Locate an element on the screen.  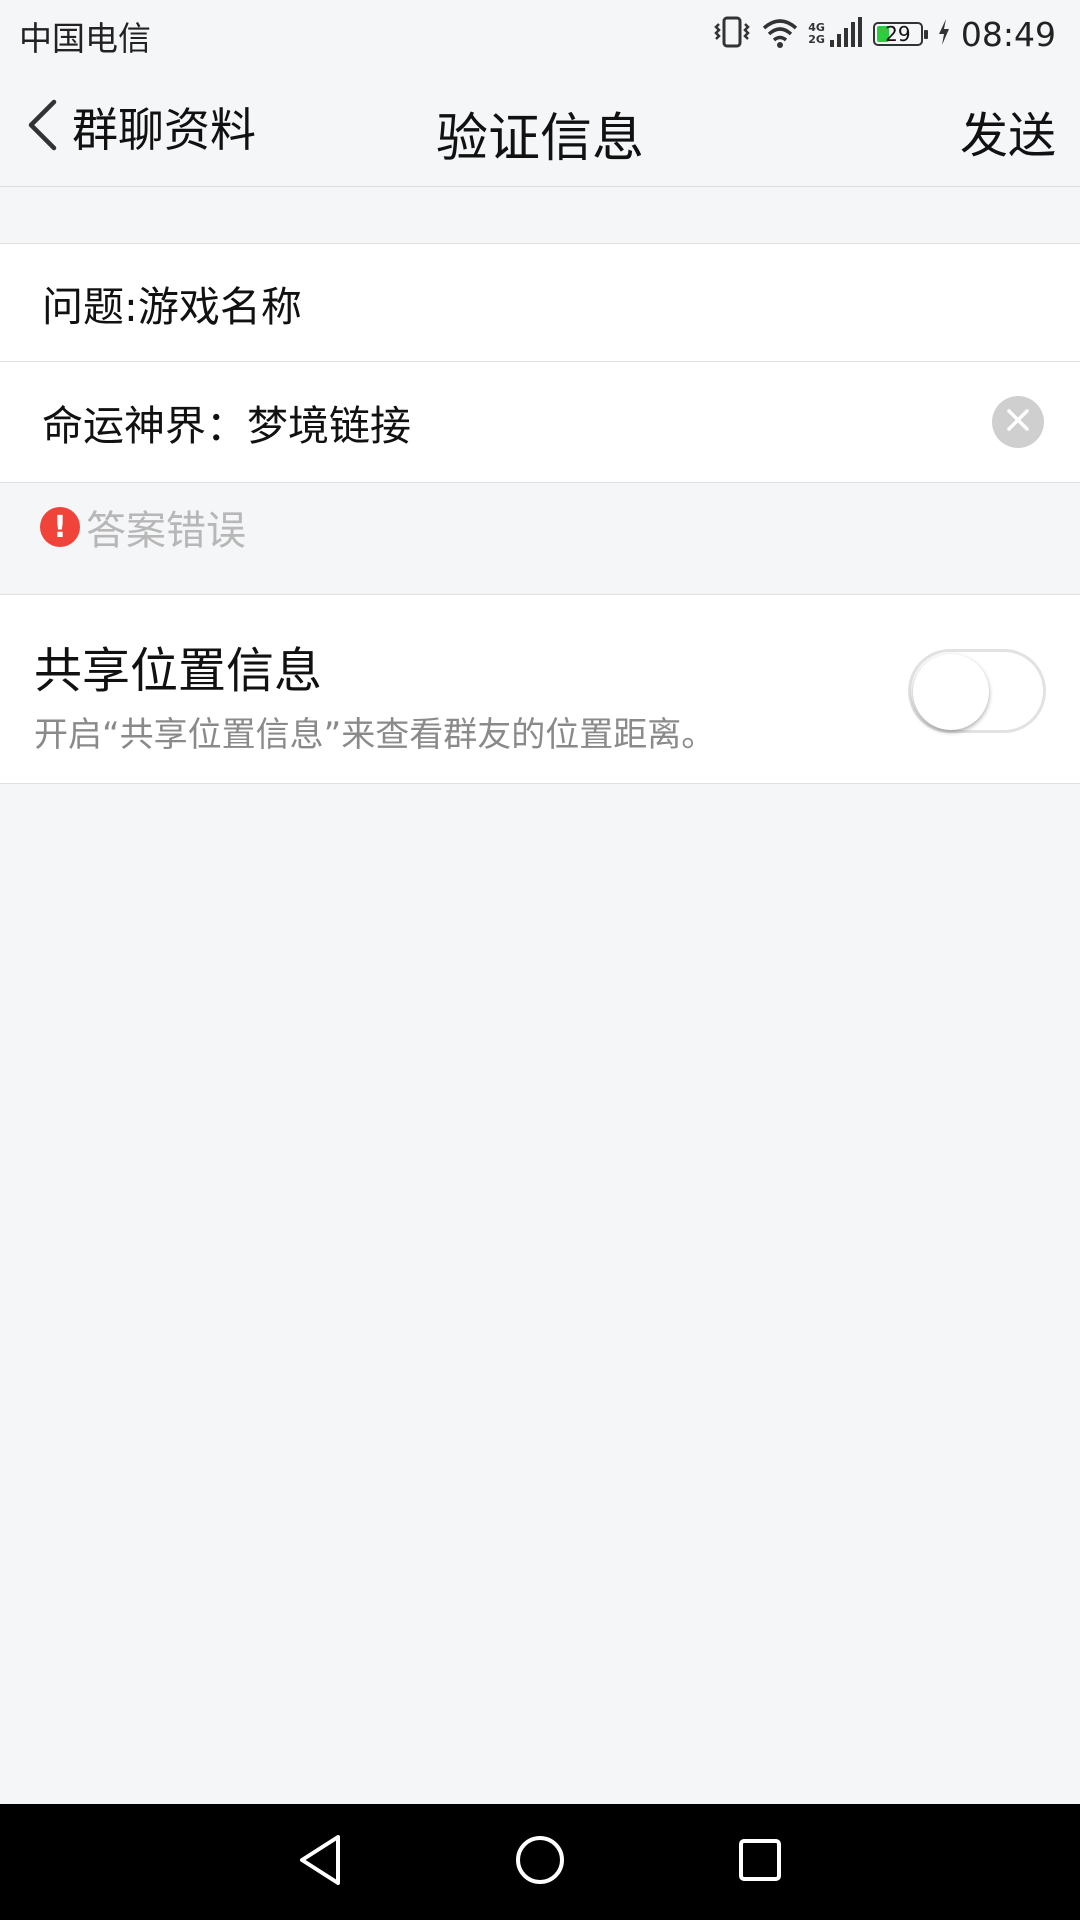
answer-row is located at coordinates (540, 422).